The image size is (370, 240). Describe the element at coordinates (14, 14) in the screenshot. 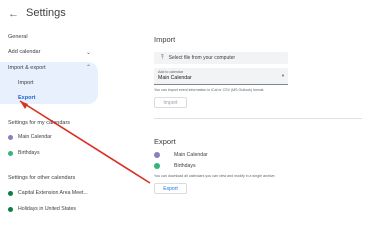

I see `arrow-back-icon: ←` at that location.